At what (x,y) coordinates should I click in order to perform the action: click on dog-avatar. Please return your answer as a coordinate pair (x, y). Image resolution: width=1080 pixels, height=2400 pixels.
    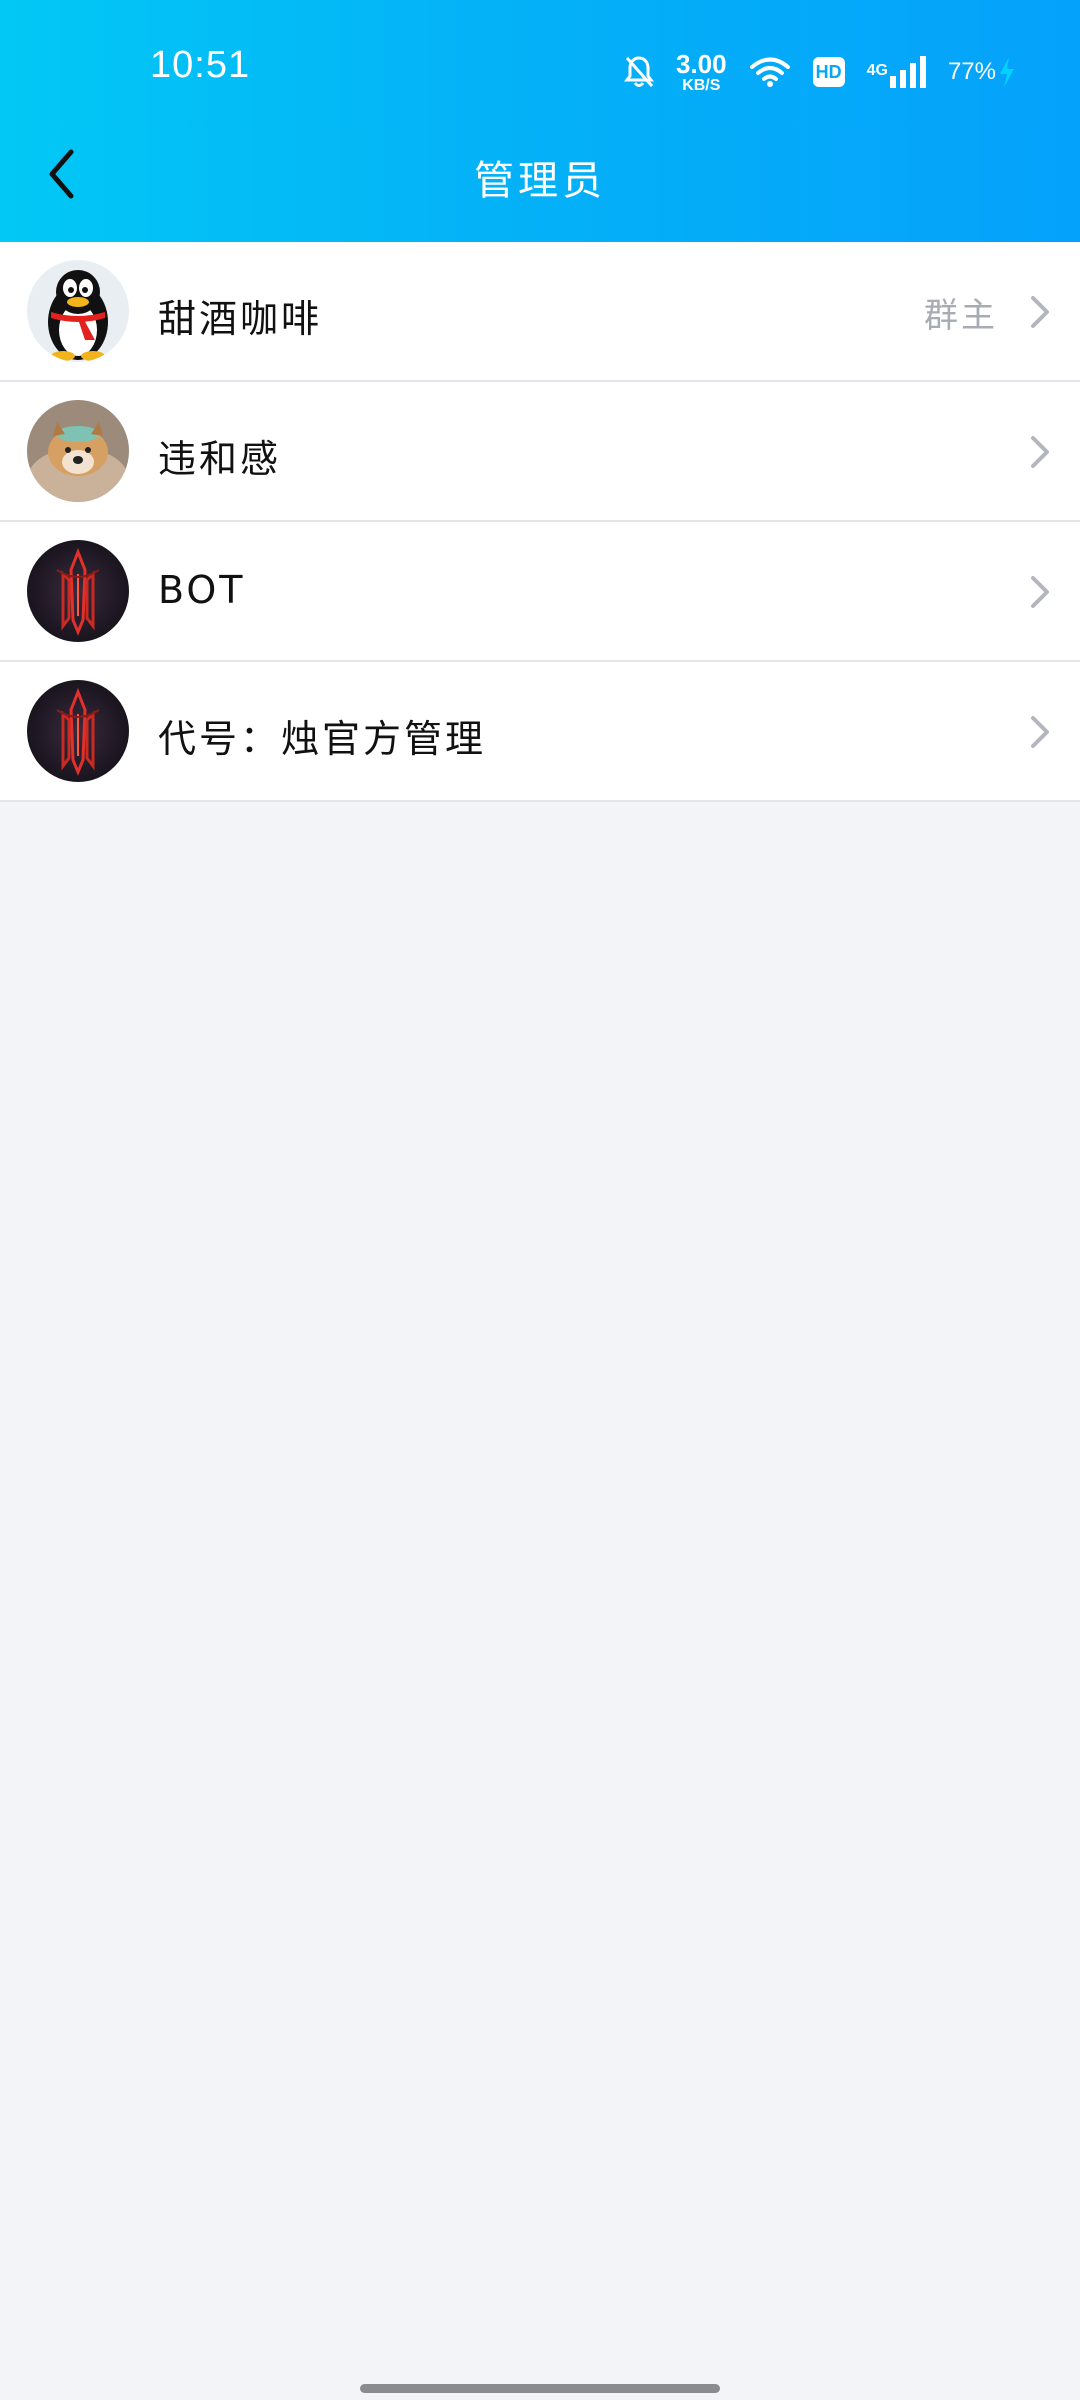
    Looking at the image, I should click on (78, 451).